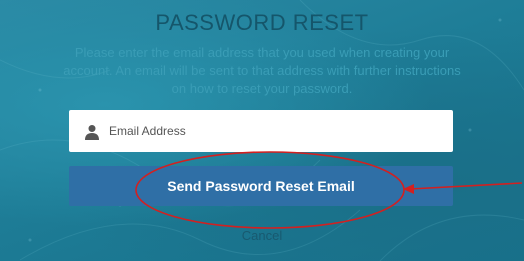 This screenshot has height=261, width=524. What do you see at coordinates (262, 22) in the screenshot?
I see `page-title: PASSWORD RESET` at bounding box center [262, 22].